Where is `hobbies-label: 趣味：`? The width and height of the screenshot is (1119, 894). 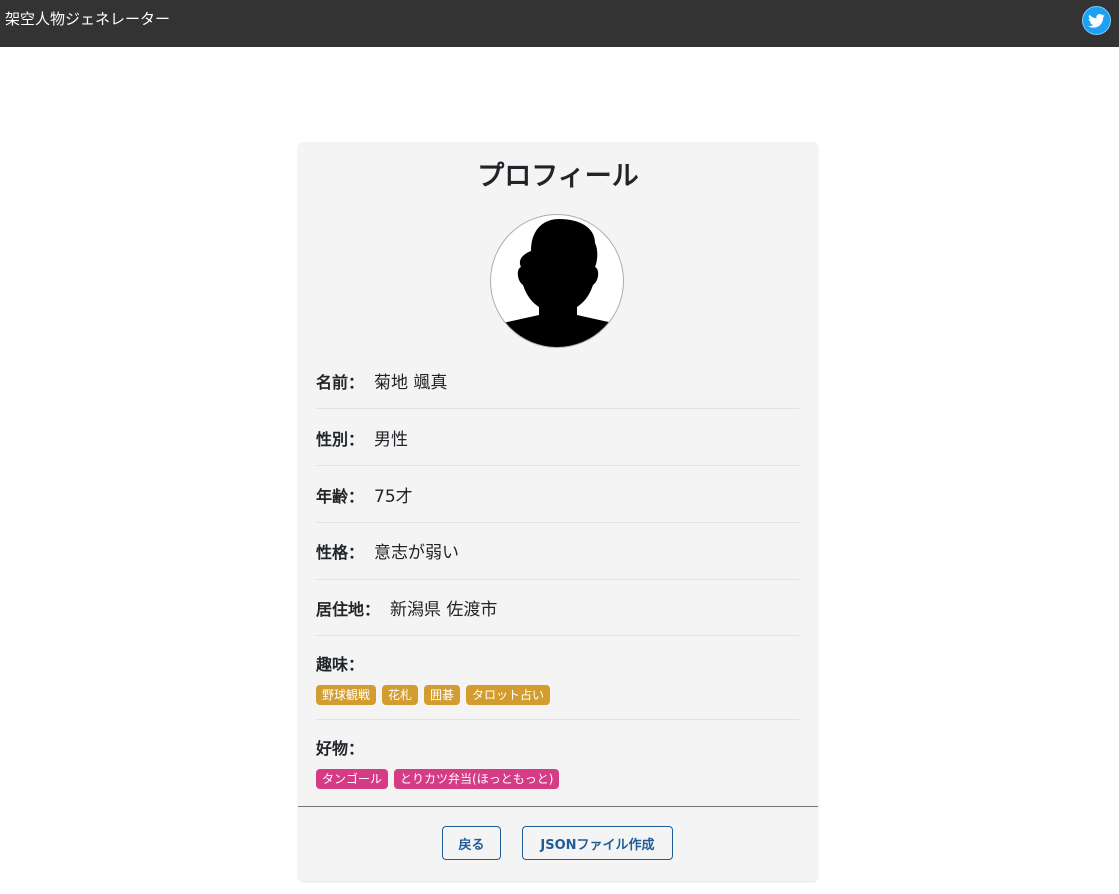 hobbies-label: 趣味： is located at coordinates (340, 664).